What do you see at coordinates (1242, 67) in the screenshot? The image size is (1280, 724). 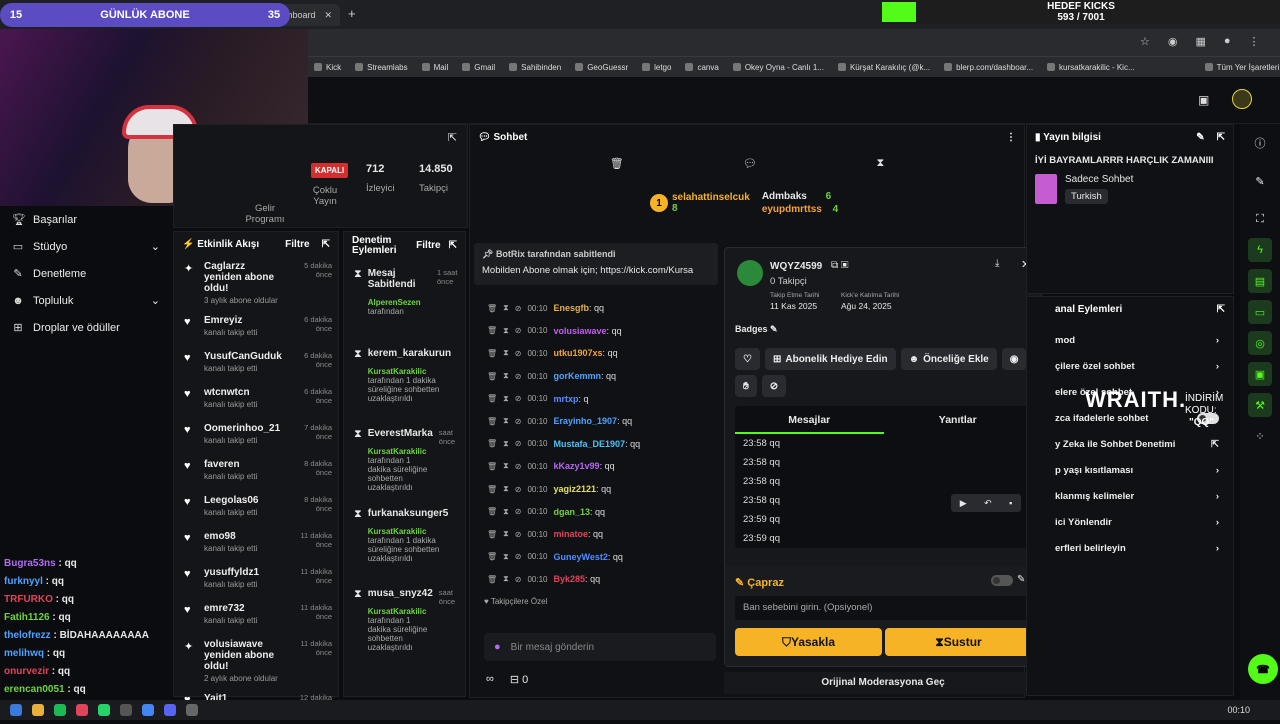 I see `bookmark-item: Tüm Yer İşaretleri` at bounding box center [1242, 67].